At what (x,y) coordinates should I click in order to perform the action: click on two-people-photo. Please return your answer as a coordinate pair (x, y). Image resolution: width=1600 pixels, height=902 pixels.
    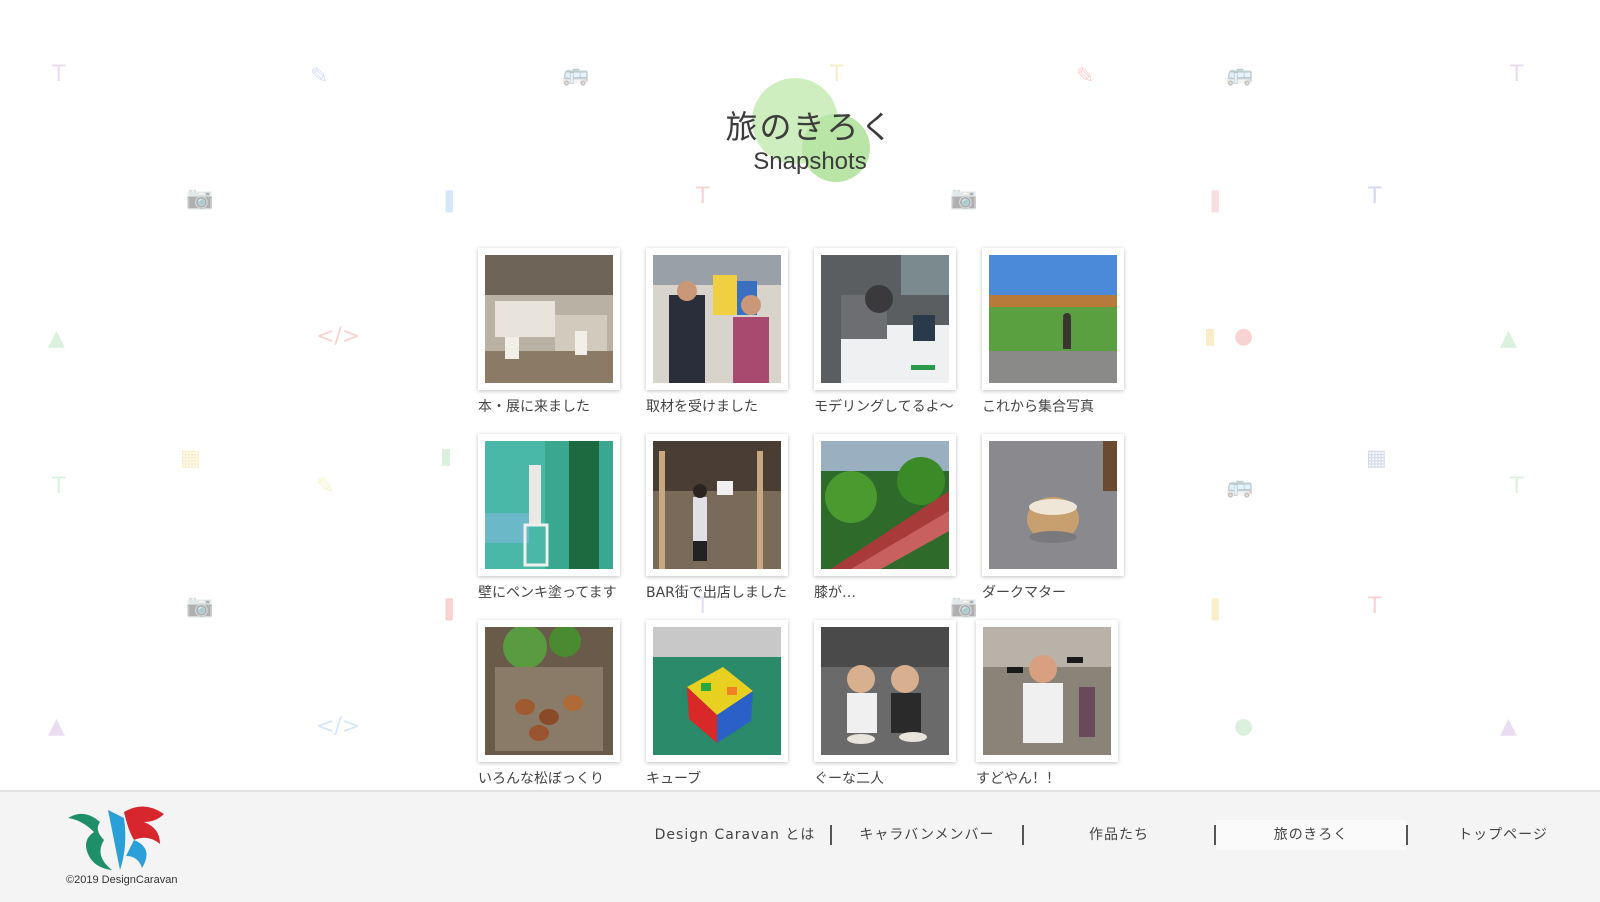
    Looking at the image, I should click on (885, 691).